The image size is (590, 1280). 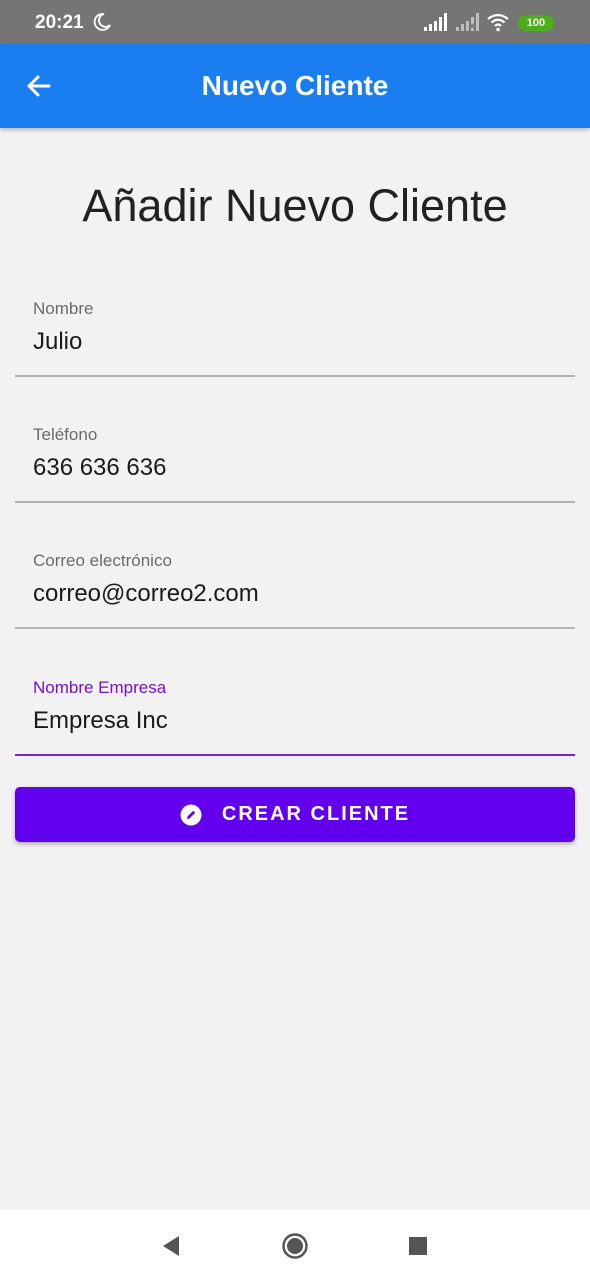 I want to click on company-label: Nombre Empresa, so click(x=100, y=687).